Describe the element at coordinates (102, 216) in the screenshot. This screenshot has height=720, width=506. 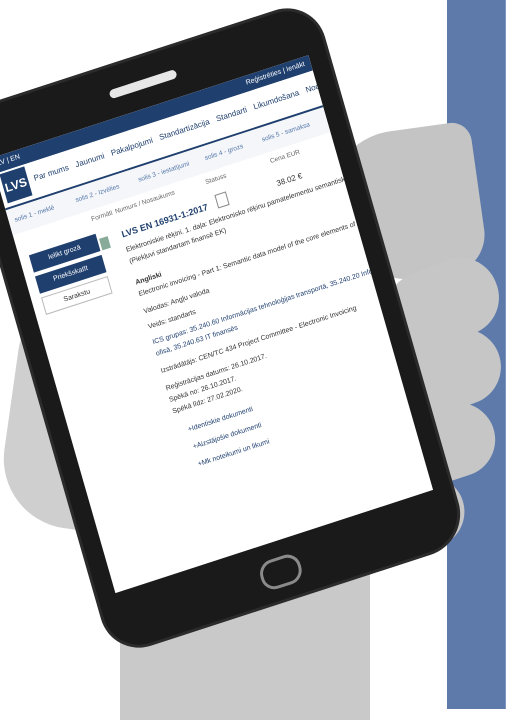
I see `column-format: Formāti` at that location.